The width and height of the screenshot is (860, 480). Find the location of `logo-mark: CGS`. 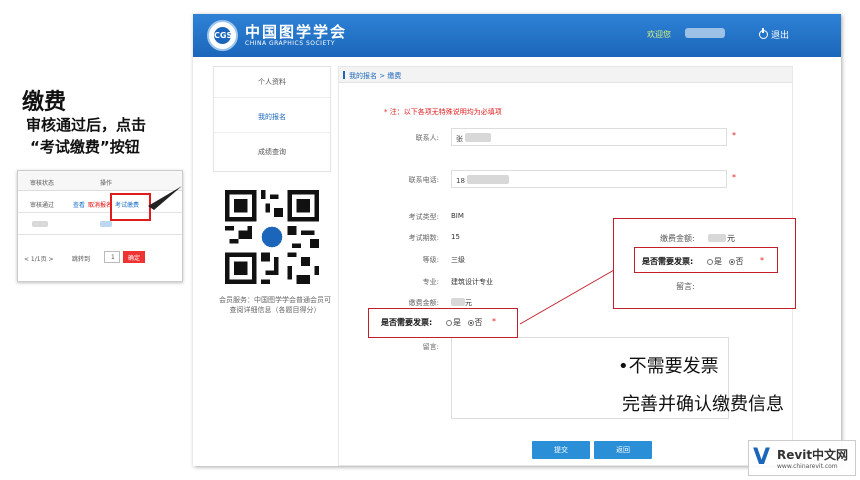

logo-mark: CGS is located at coordinates (223, 35).